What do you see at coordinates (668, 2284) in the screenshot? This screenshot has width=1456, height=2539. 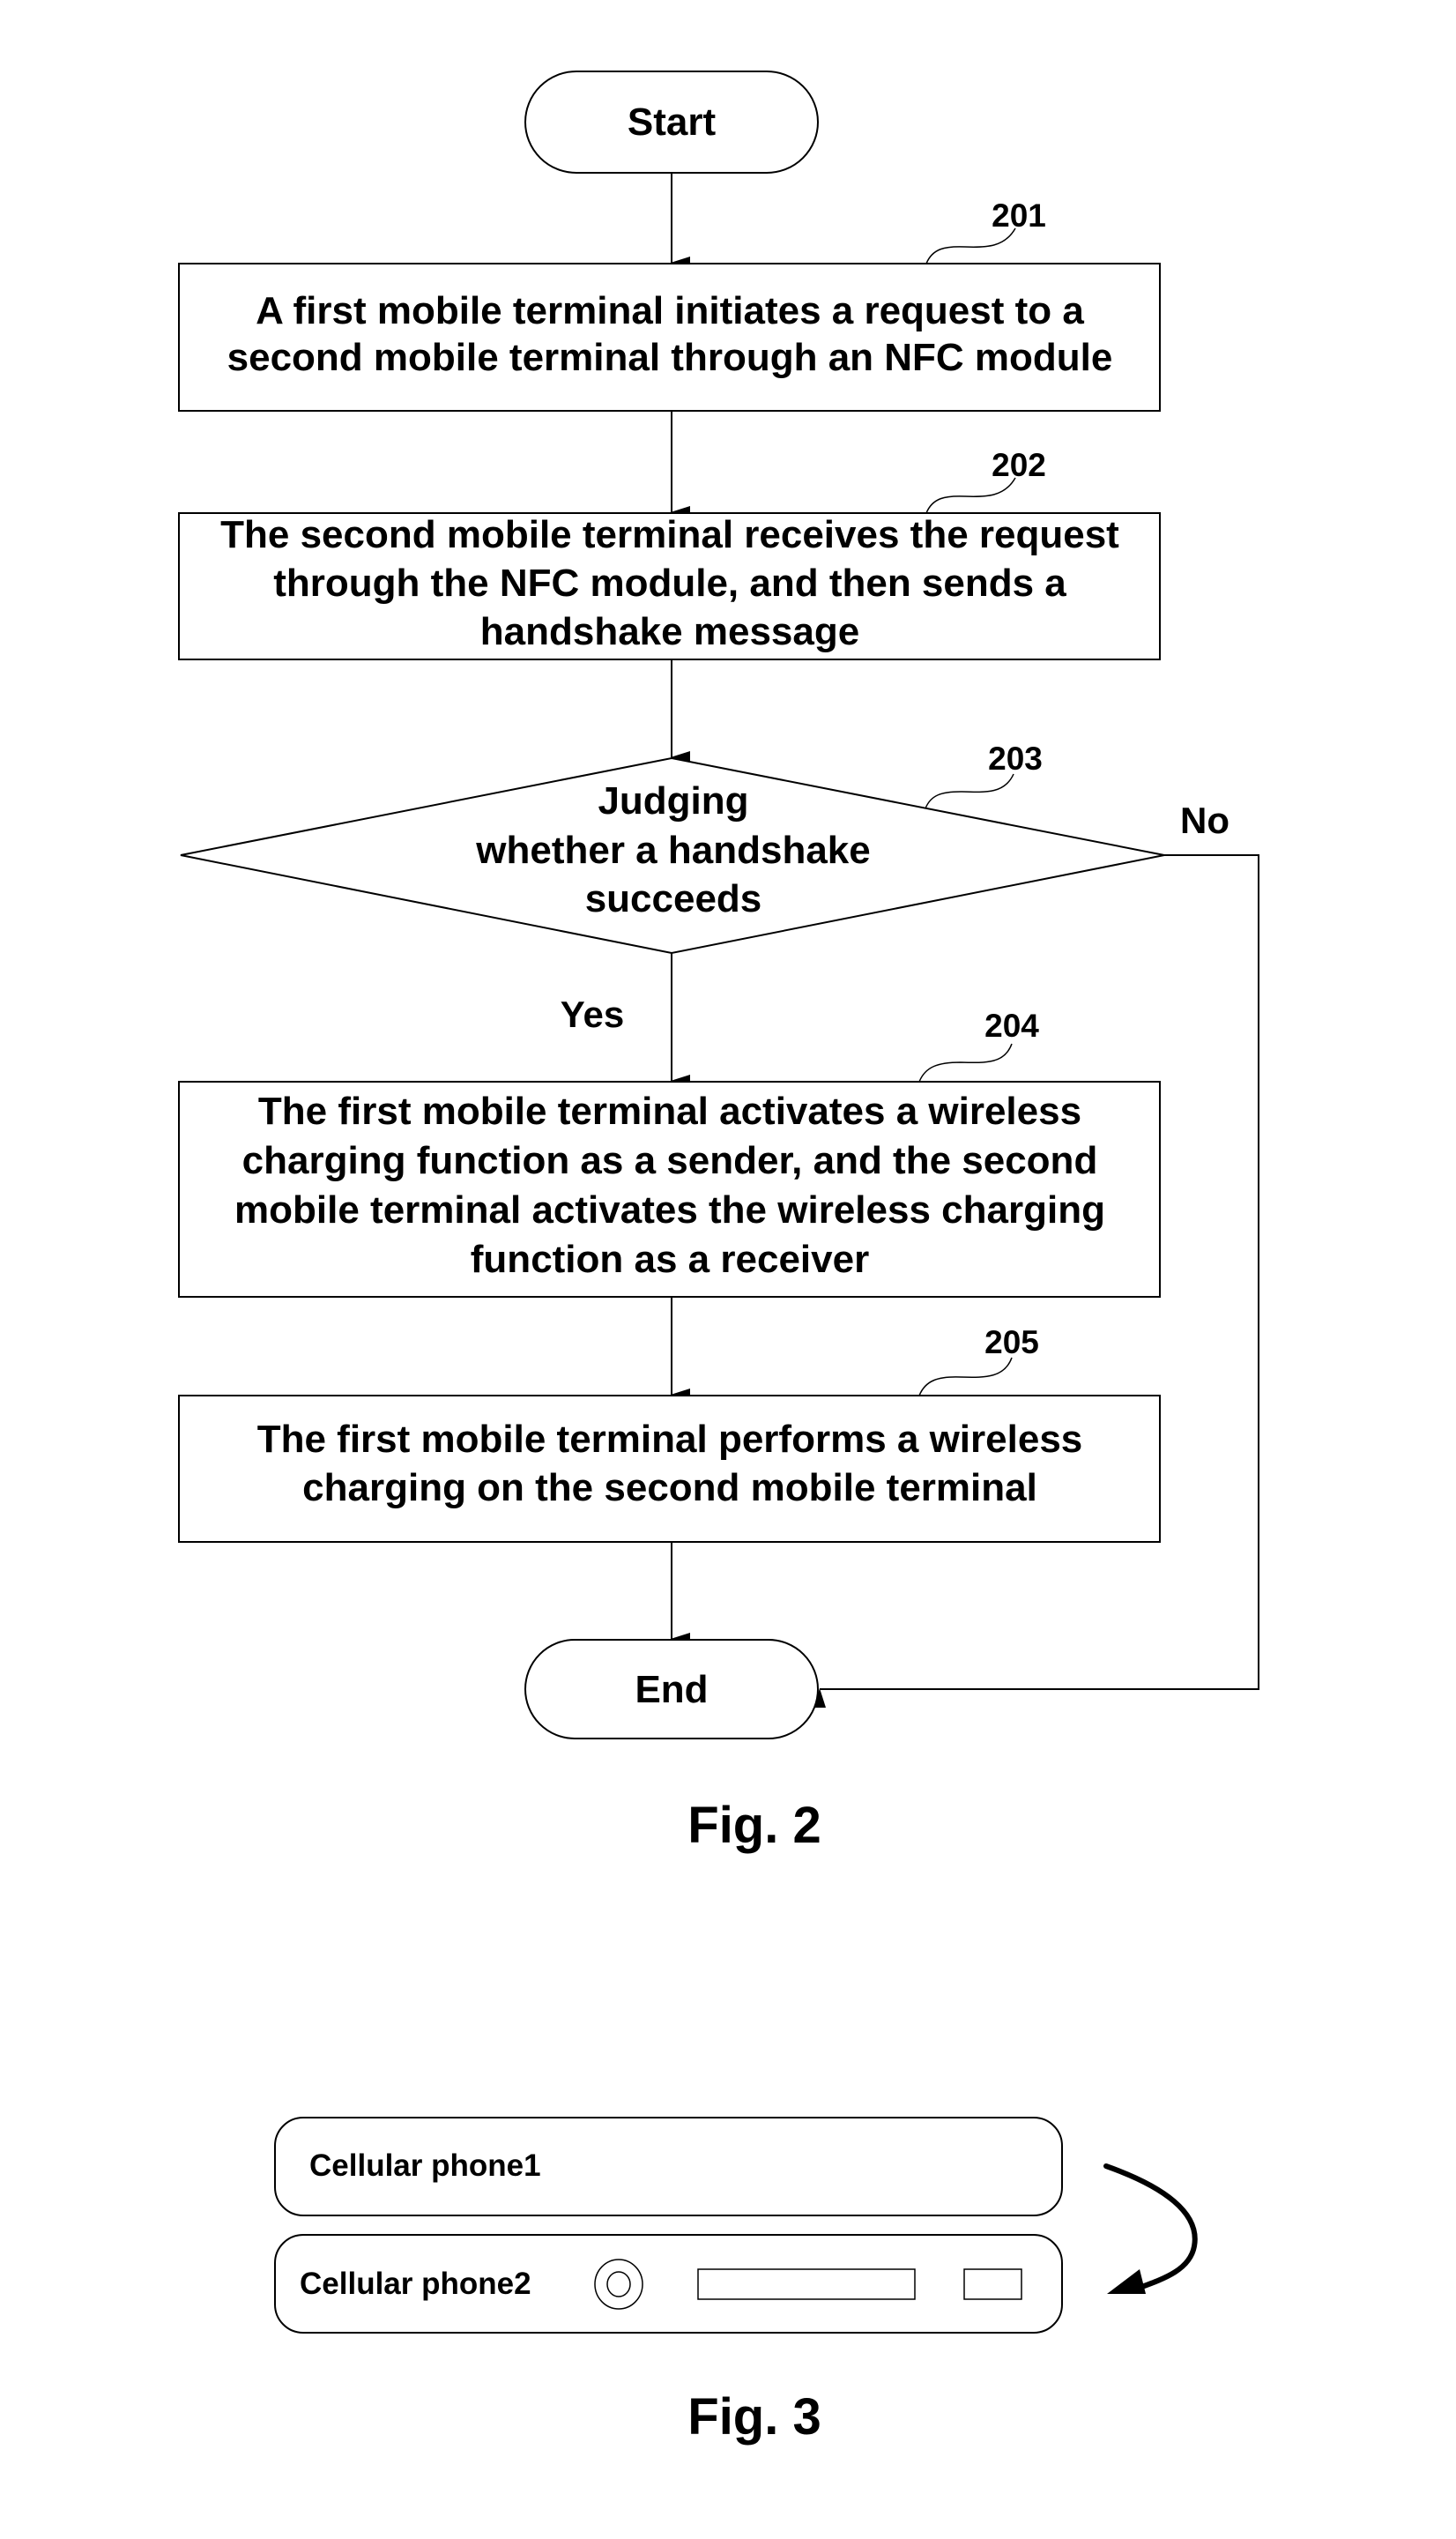 I see `cellular-phone-2: Cellular phone2` at bounding box center [668, 2284].